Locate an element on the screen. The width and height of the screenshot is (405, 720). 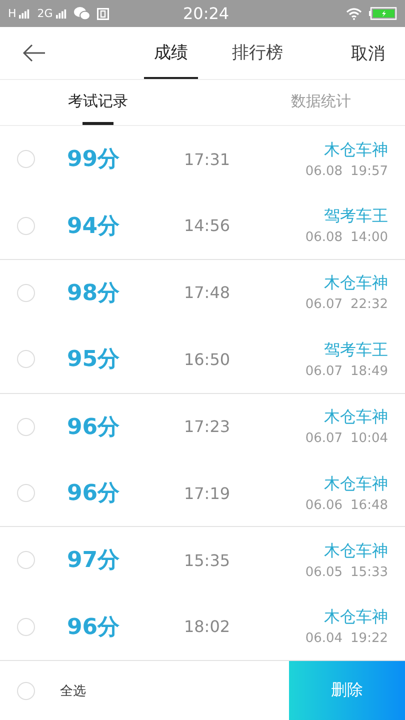
network-label: H is located at coordinates (12, 13).